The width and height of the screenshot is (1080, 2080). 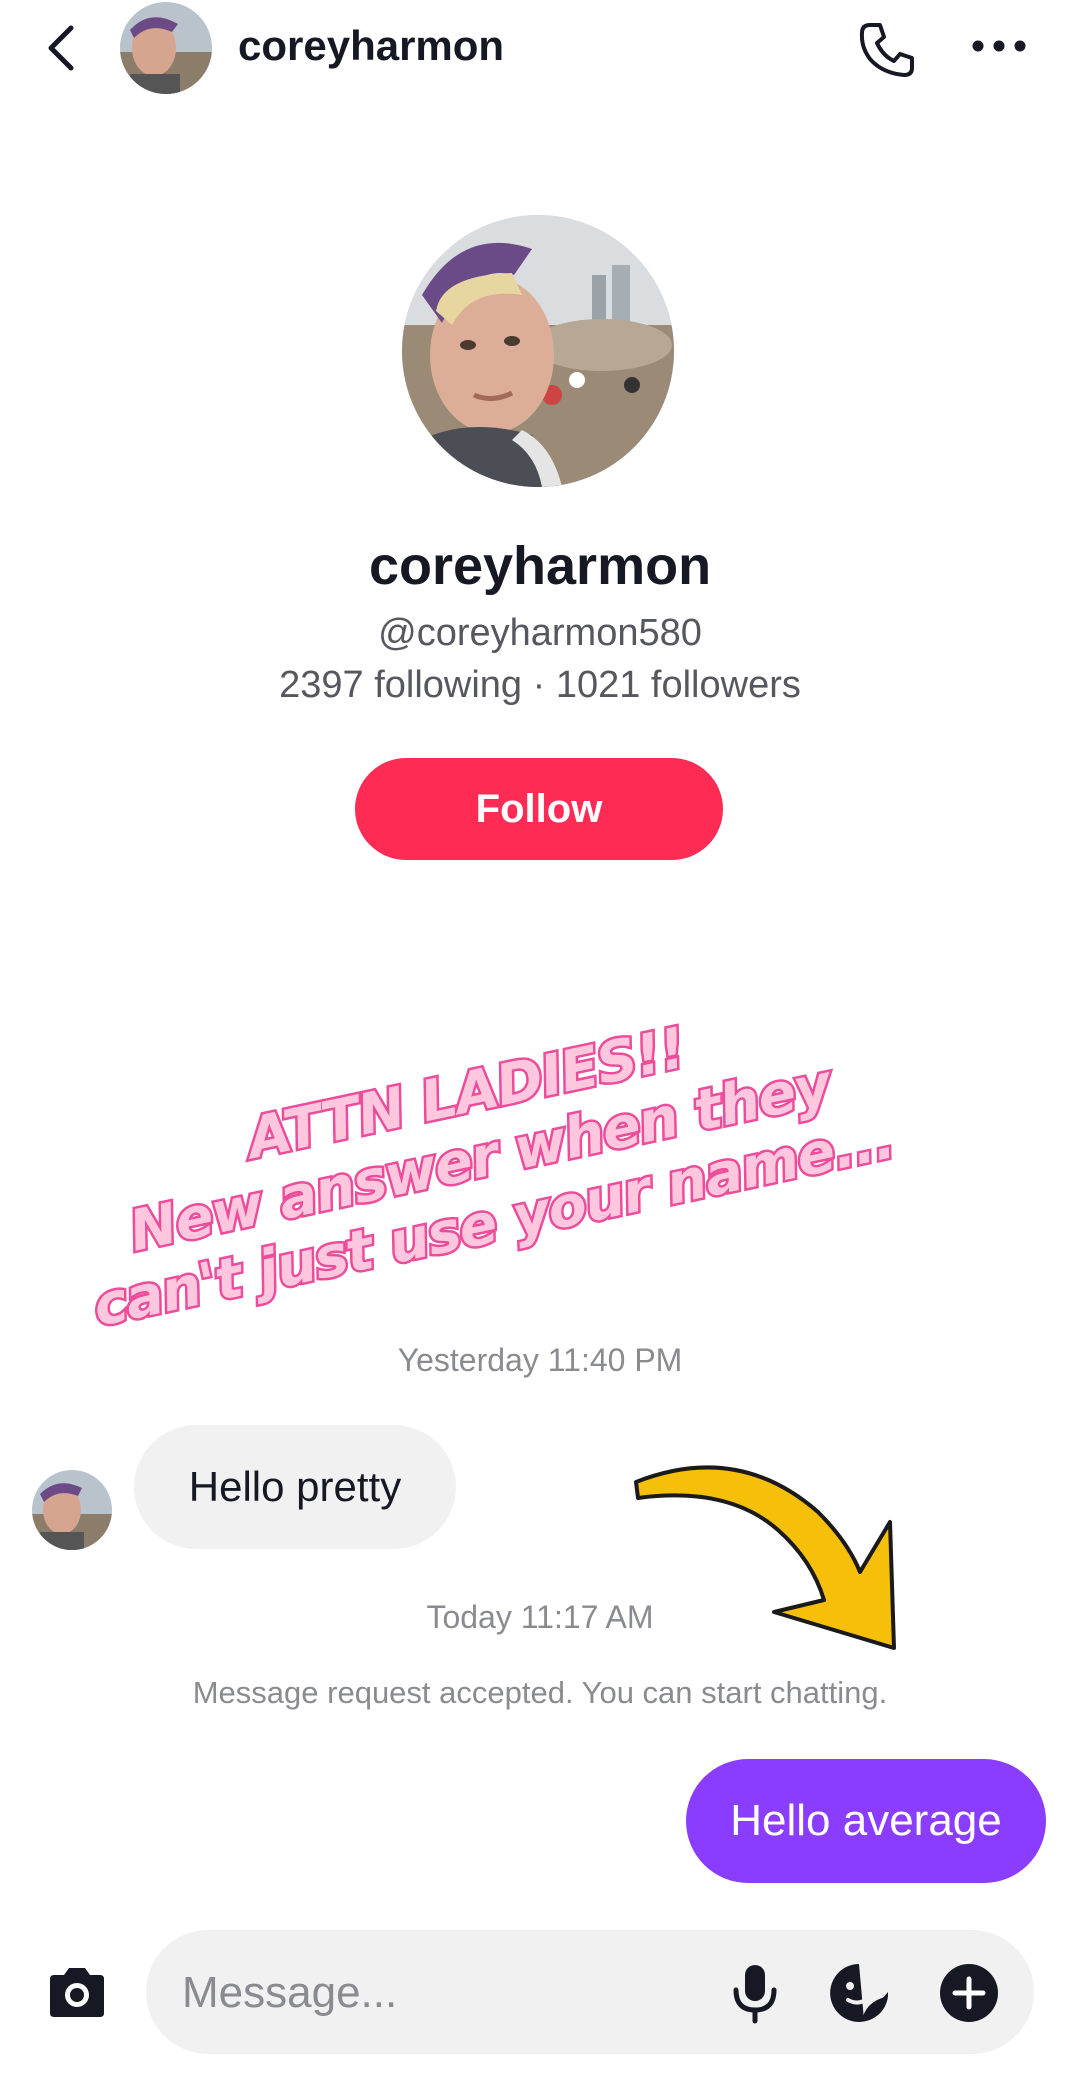 I want to click on more-button, so click(x=999, y=46).